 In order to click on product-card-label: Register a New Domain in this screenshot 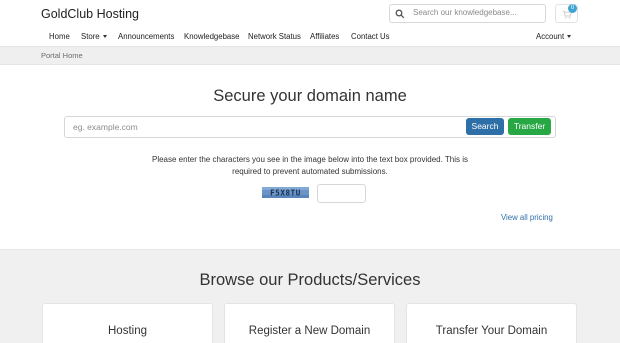, I will do `click(309, 331)`.